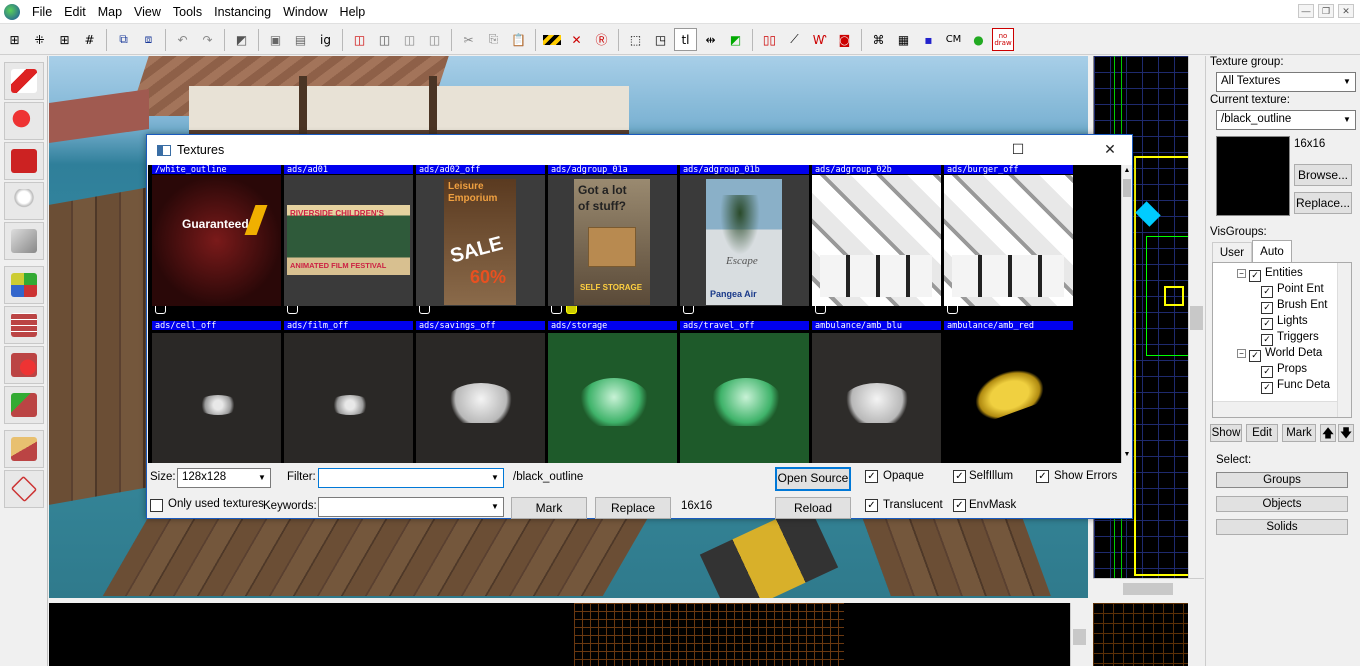 The image size is (1360, 666). Describe the element at coordinates (1272, 251) in the screenshot. I see `tab-auto: Auto` at that location.